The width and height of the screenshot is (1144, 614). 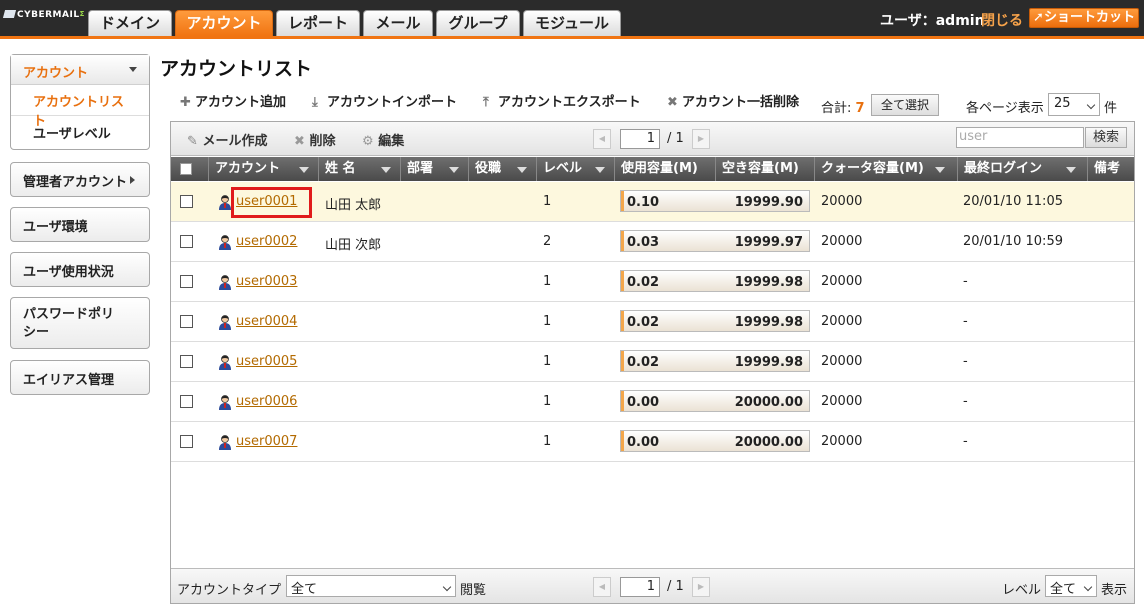 I want to click on account-link: user0005, so click(x=266, y=361).